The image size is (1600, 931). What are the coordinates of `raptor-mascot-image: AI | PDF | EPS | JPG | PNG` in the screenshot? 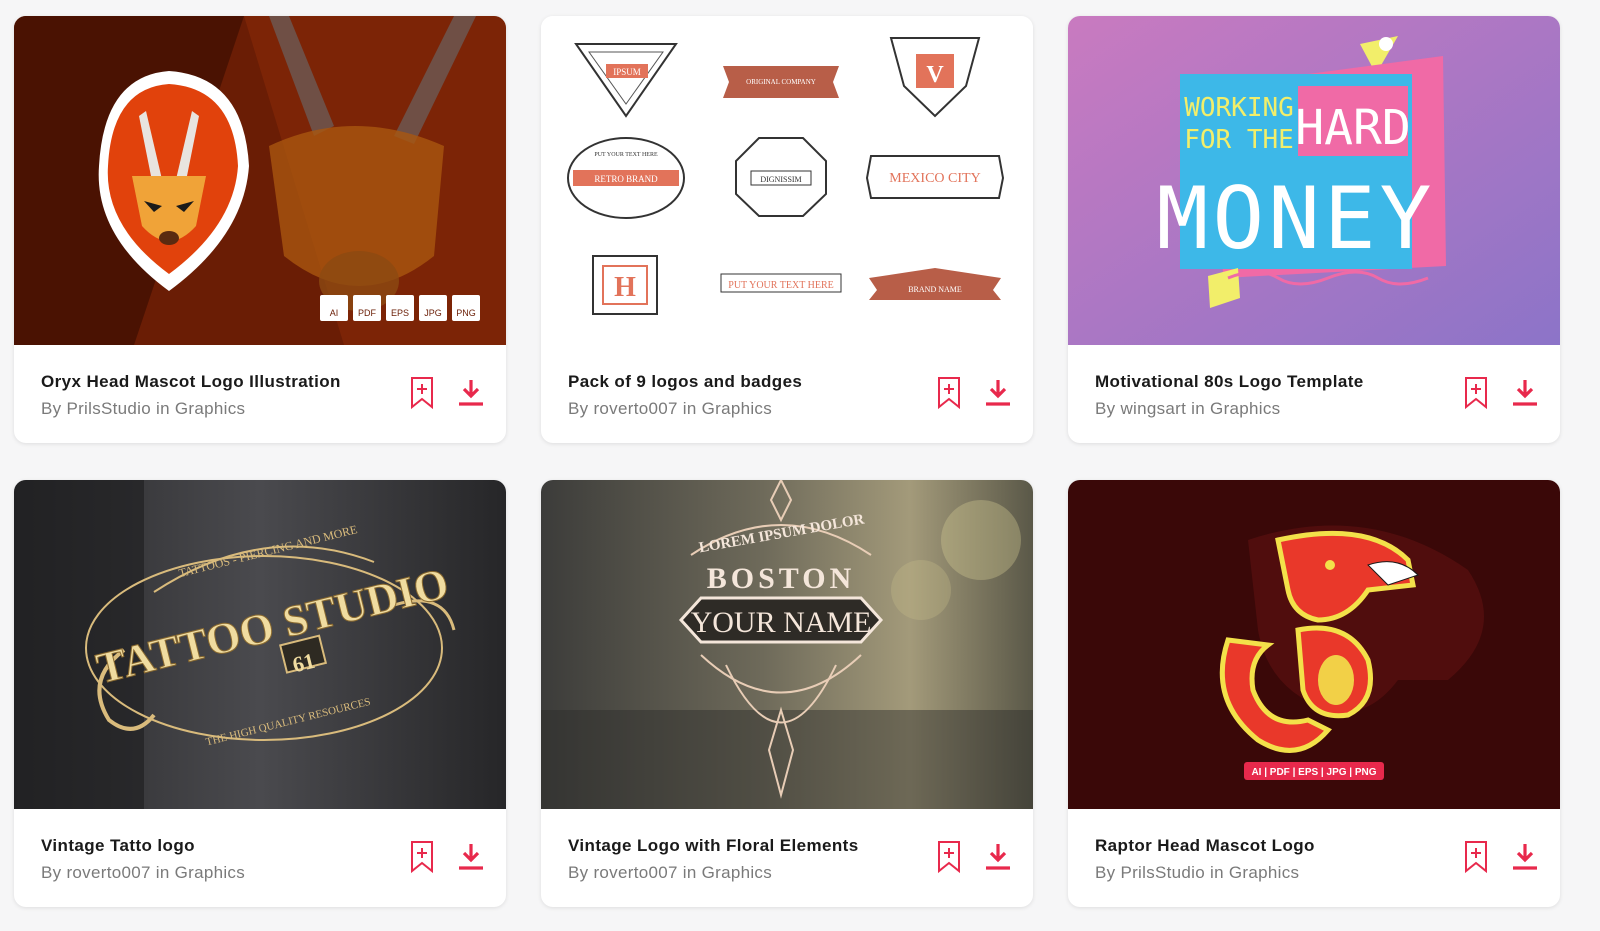 It's located at (1314, 644).